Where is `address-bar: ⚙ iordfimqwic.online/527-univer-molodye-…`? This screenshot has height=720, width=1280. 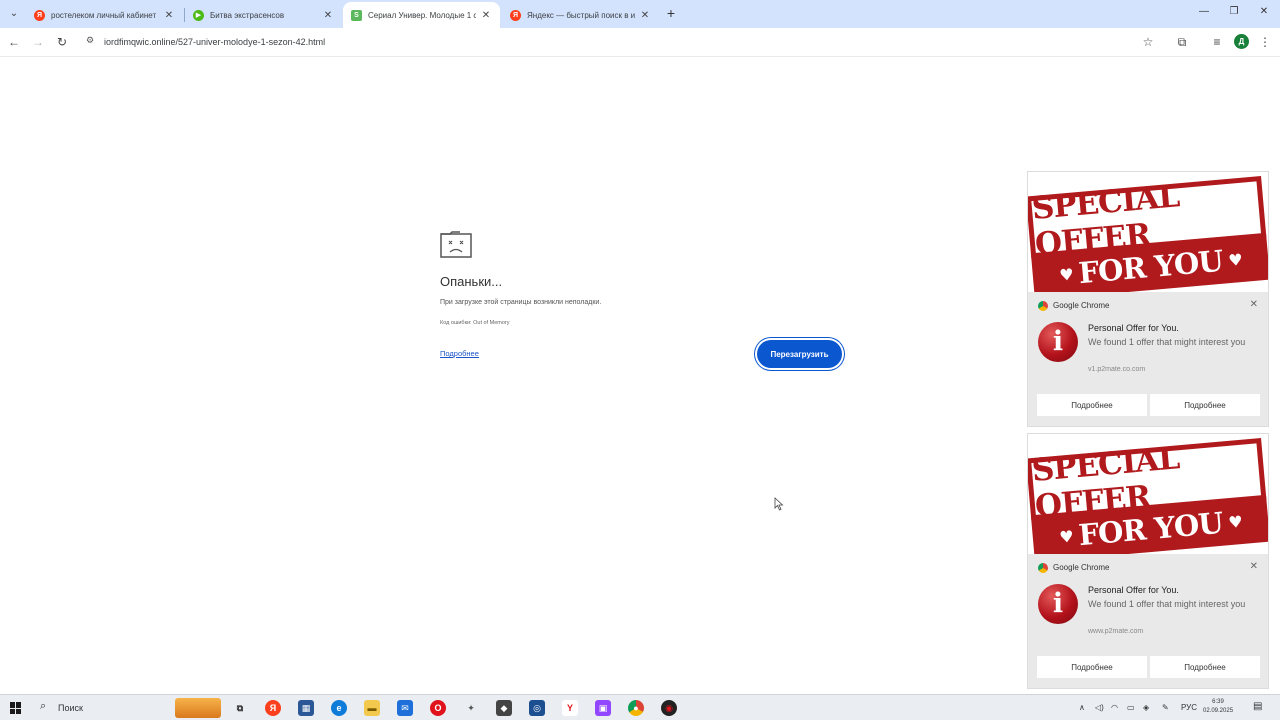 address-bar: ⚙ iordfimqwic.online/527-univer-molodye-… is located at coordinates (622, 42).